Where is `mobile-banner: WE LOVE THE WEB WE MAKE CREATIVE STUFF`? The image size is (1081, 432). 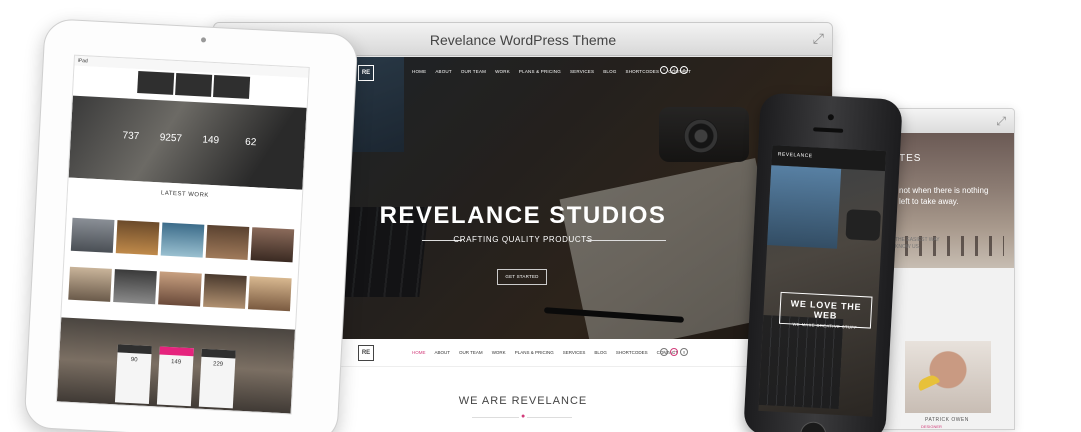
mobile-banner: WE LOVE THE WEB WE MAKE CREATIVE STUFF is located at coordinates (825, 310).